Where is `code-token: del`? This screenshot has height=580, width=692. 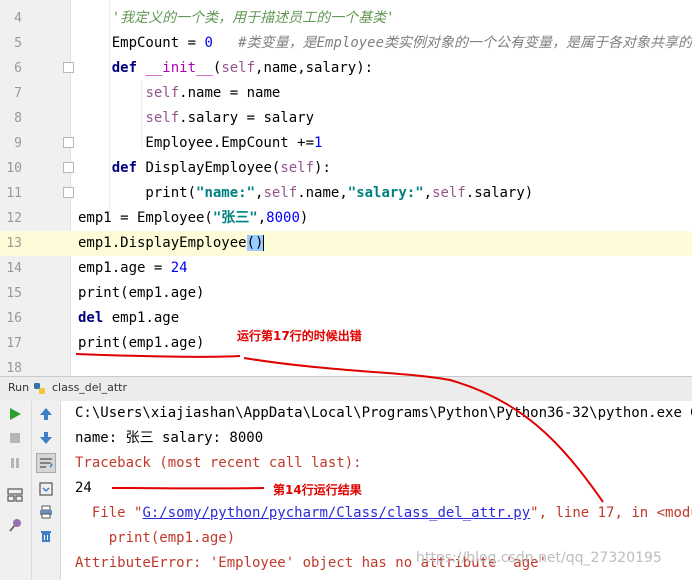 code-token: del is located at coordinates (91, 318).